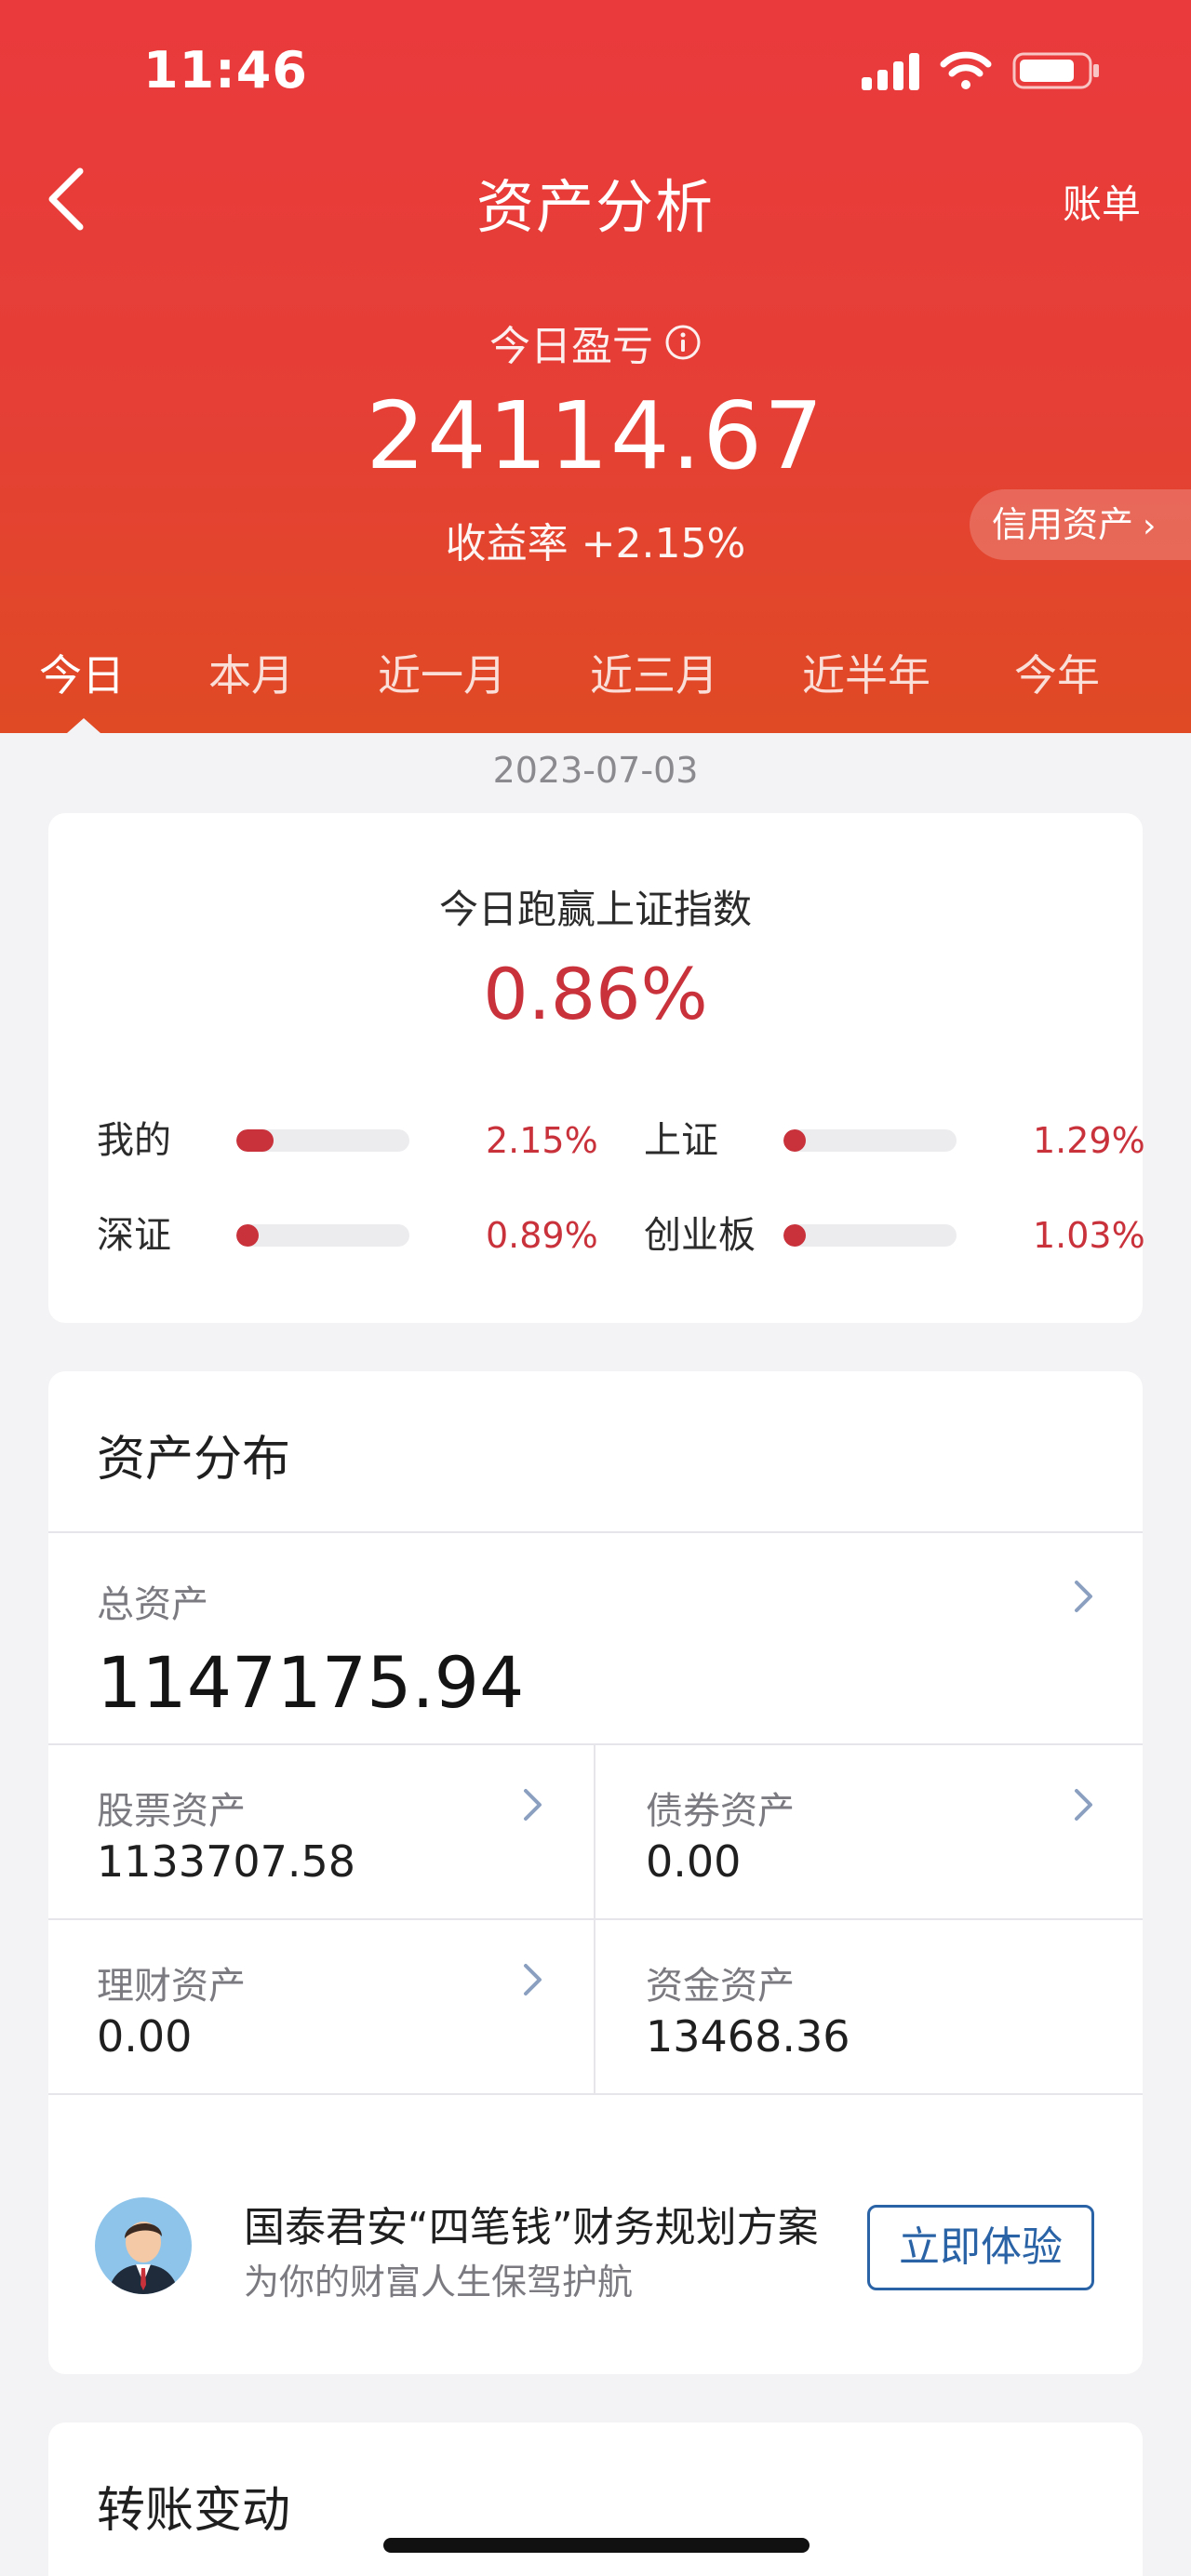  What do you see at coordinates (226, 1861) in the screenshot?
I see `stock-assets-value: 1133707.58` at bounding box center [226, 1861].